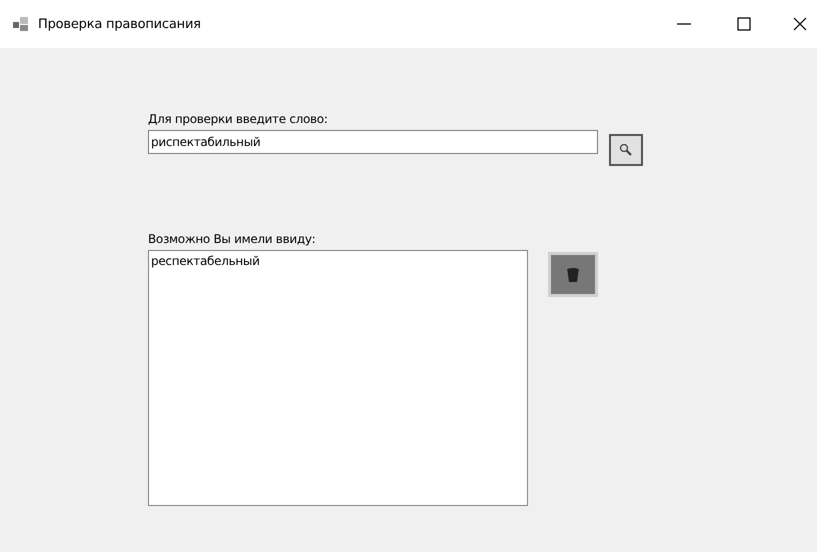  I want to click on maximize-icon, so click(744, 24).